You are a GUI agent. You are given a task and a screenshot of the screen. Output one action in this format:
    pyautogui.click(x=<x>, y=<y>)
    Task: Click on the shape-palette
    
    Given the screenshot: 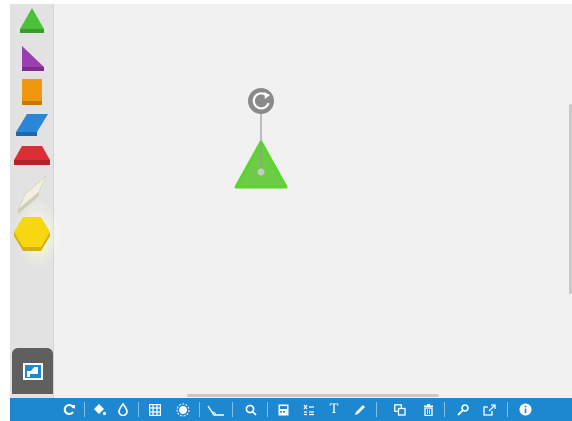 What is the action you would take?
    pyautogui.click(x=35, y=201)
    